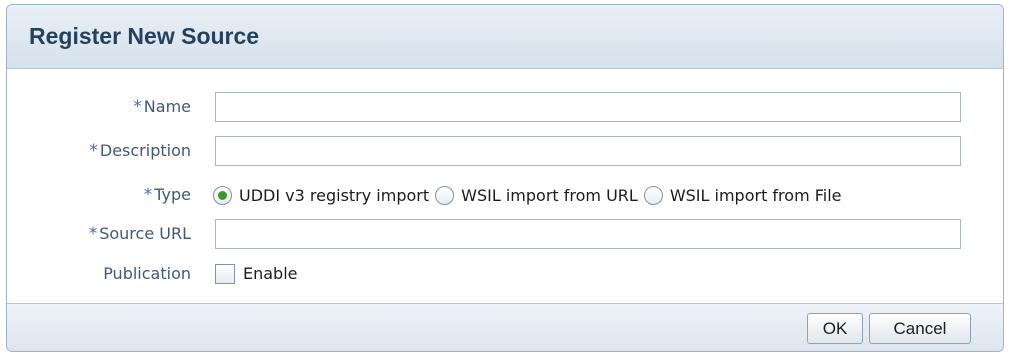 The width and height of the screenshot is (1012, 358). I want to click on description-label: * Description, so click(140, 151).